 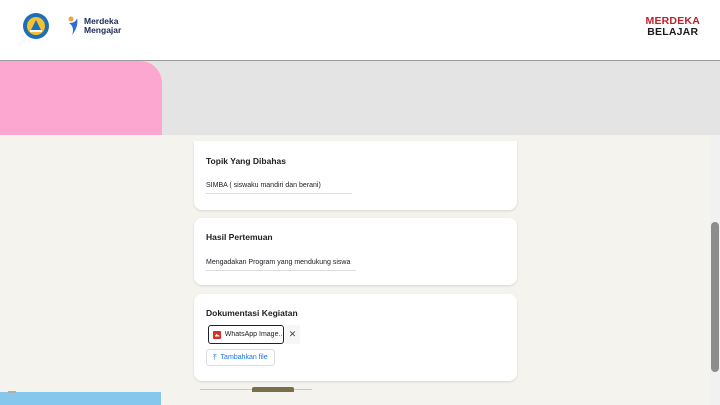 What do you see at coordinates (36, 26) in the screenshot?
I see `tut-wuri-handayani-logo` at bounding box center [36, 26].